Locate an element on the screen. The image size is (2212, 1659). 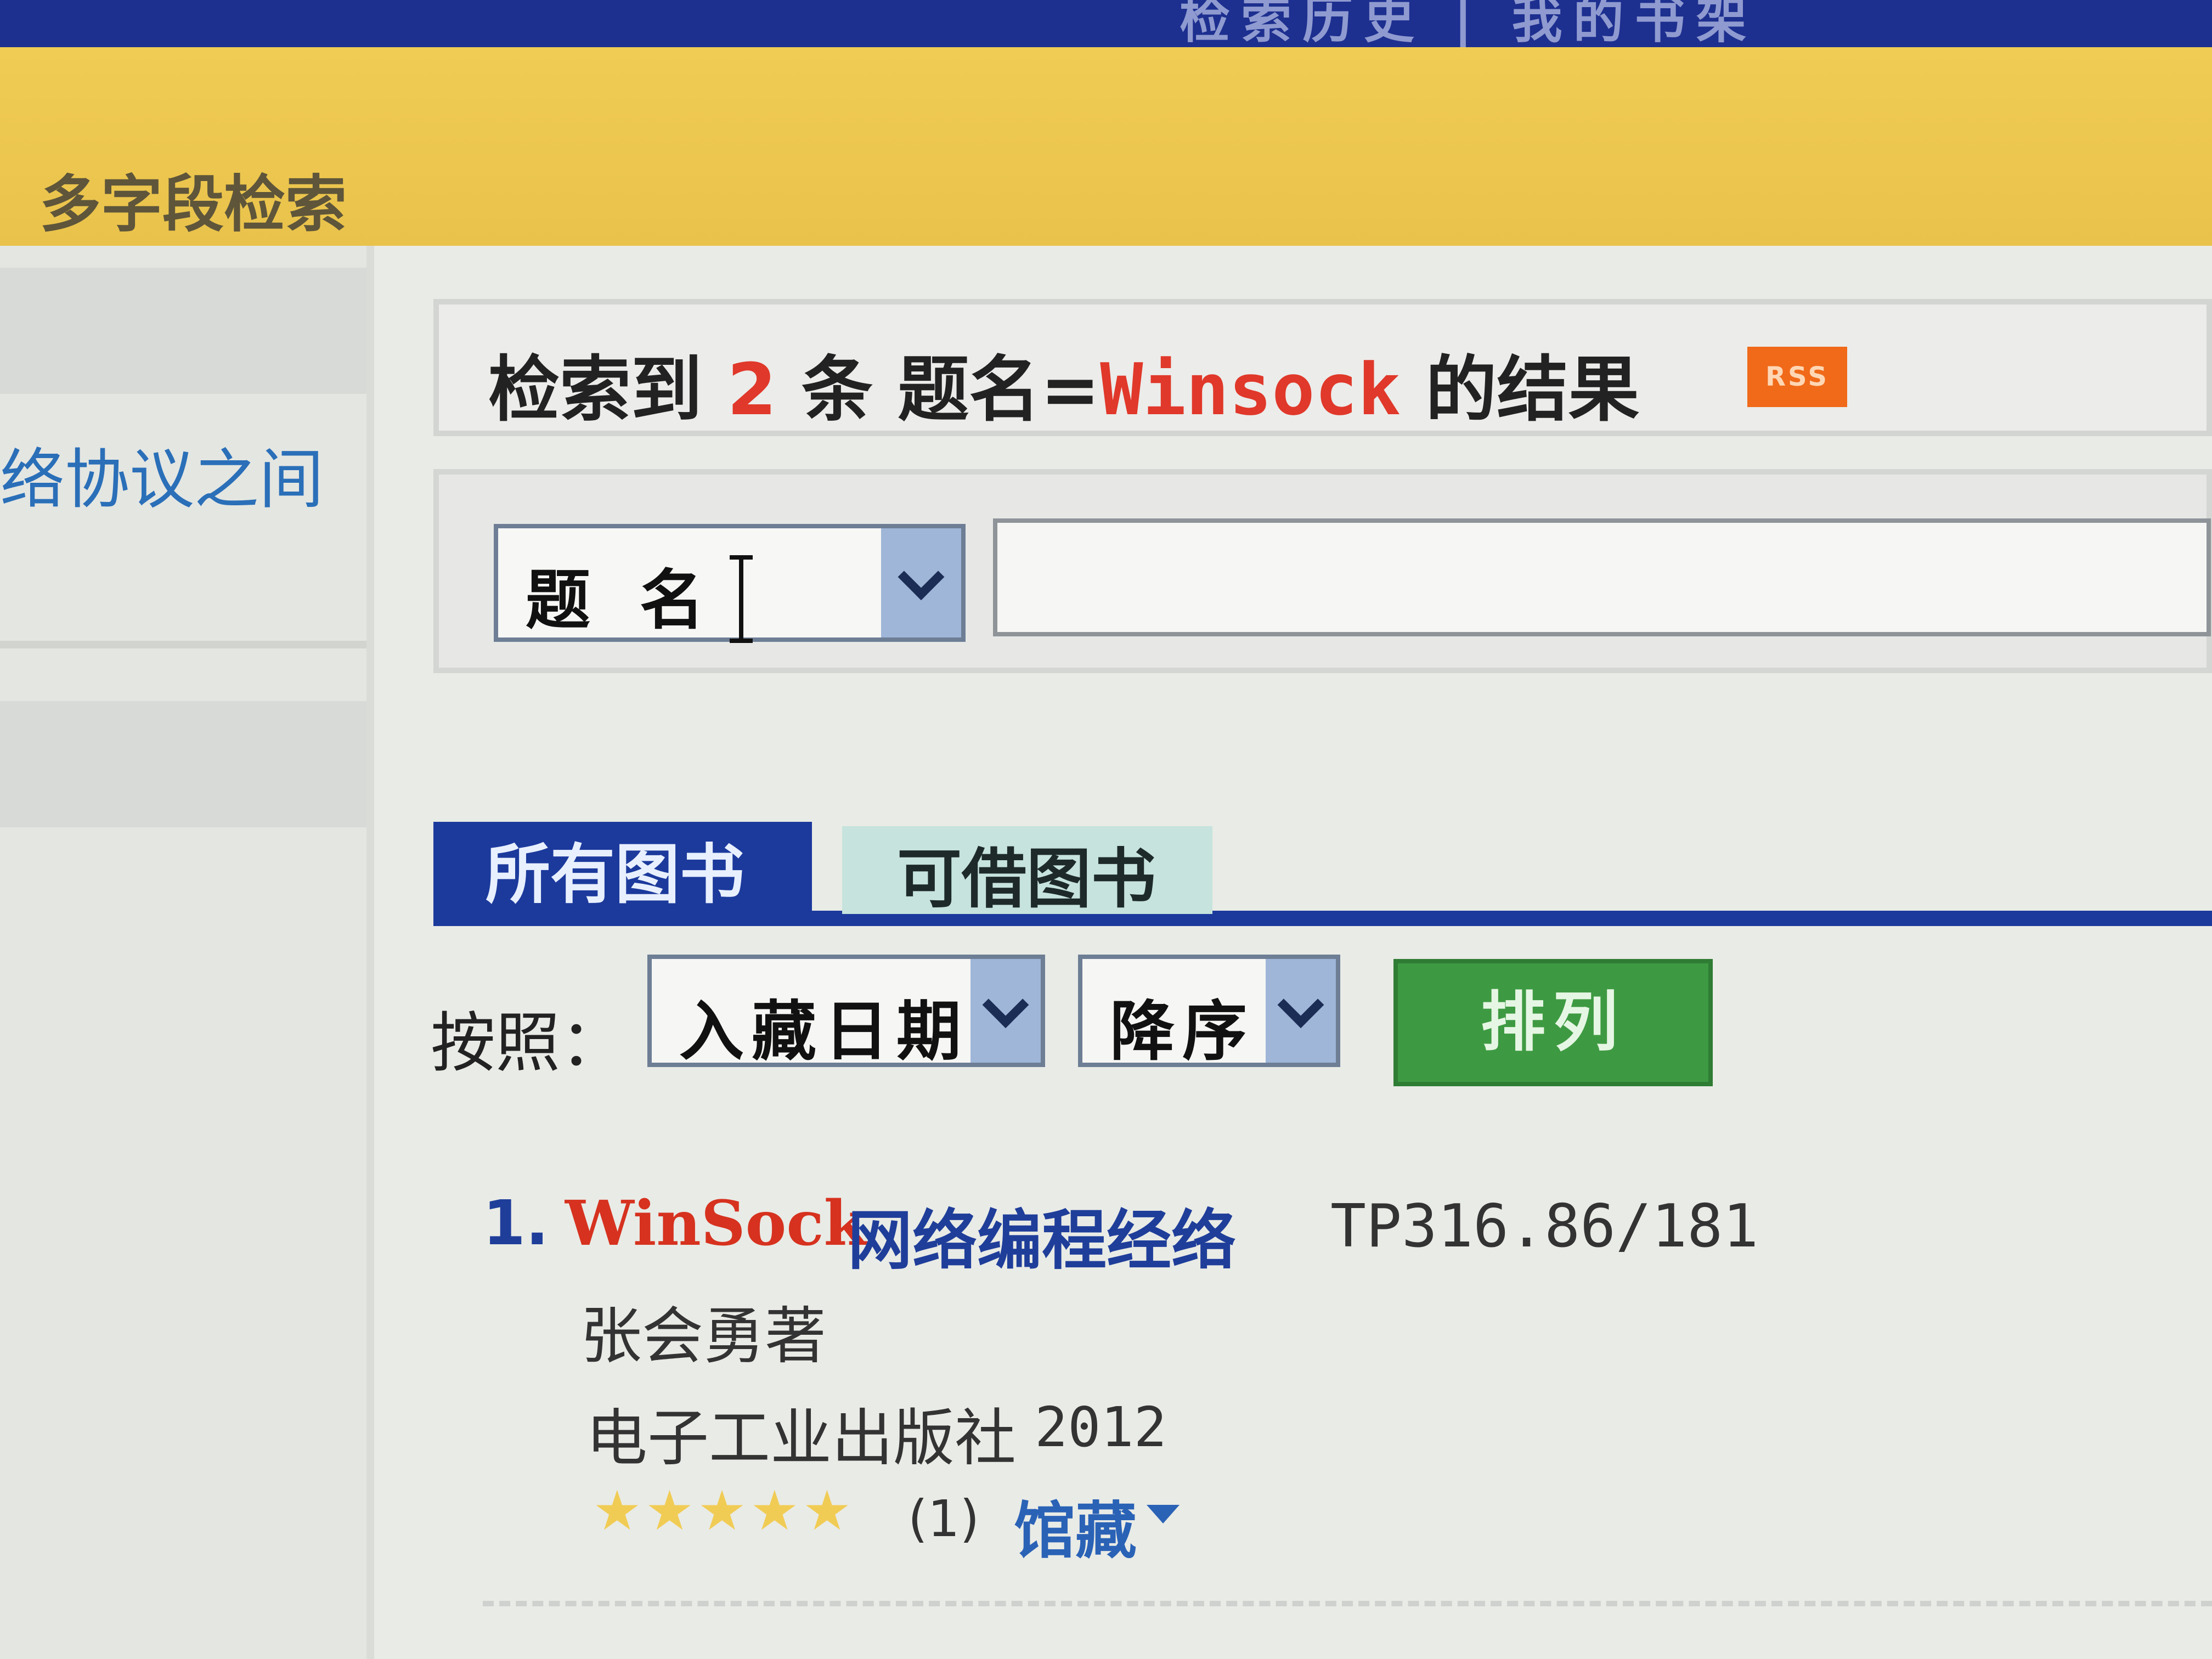
text-cursor-icon is located at coordinates (742, 599).